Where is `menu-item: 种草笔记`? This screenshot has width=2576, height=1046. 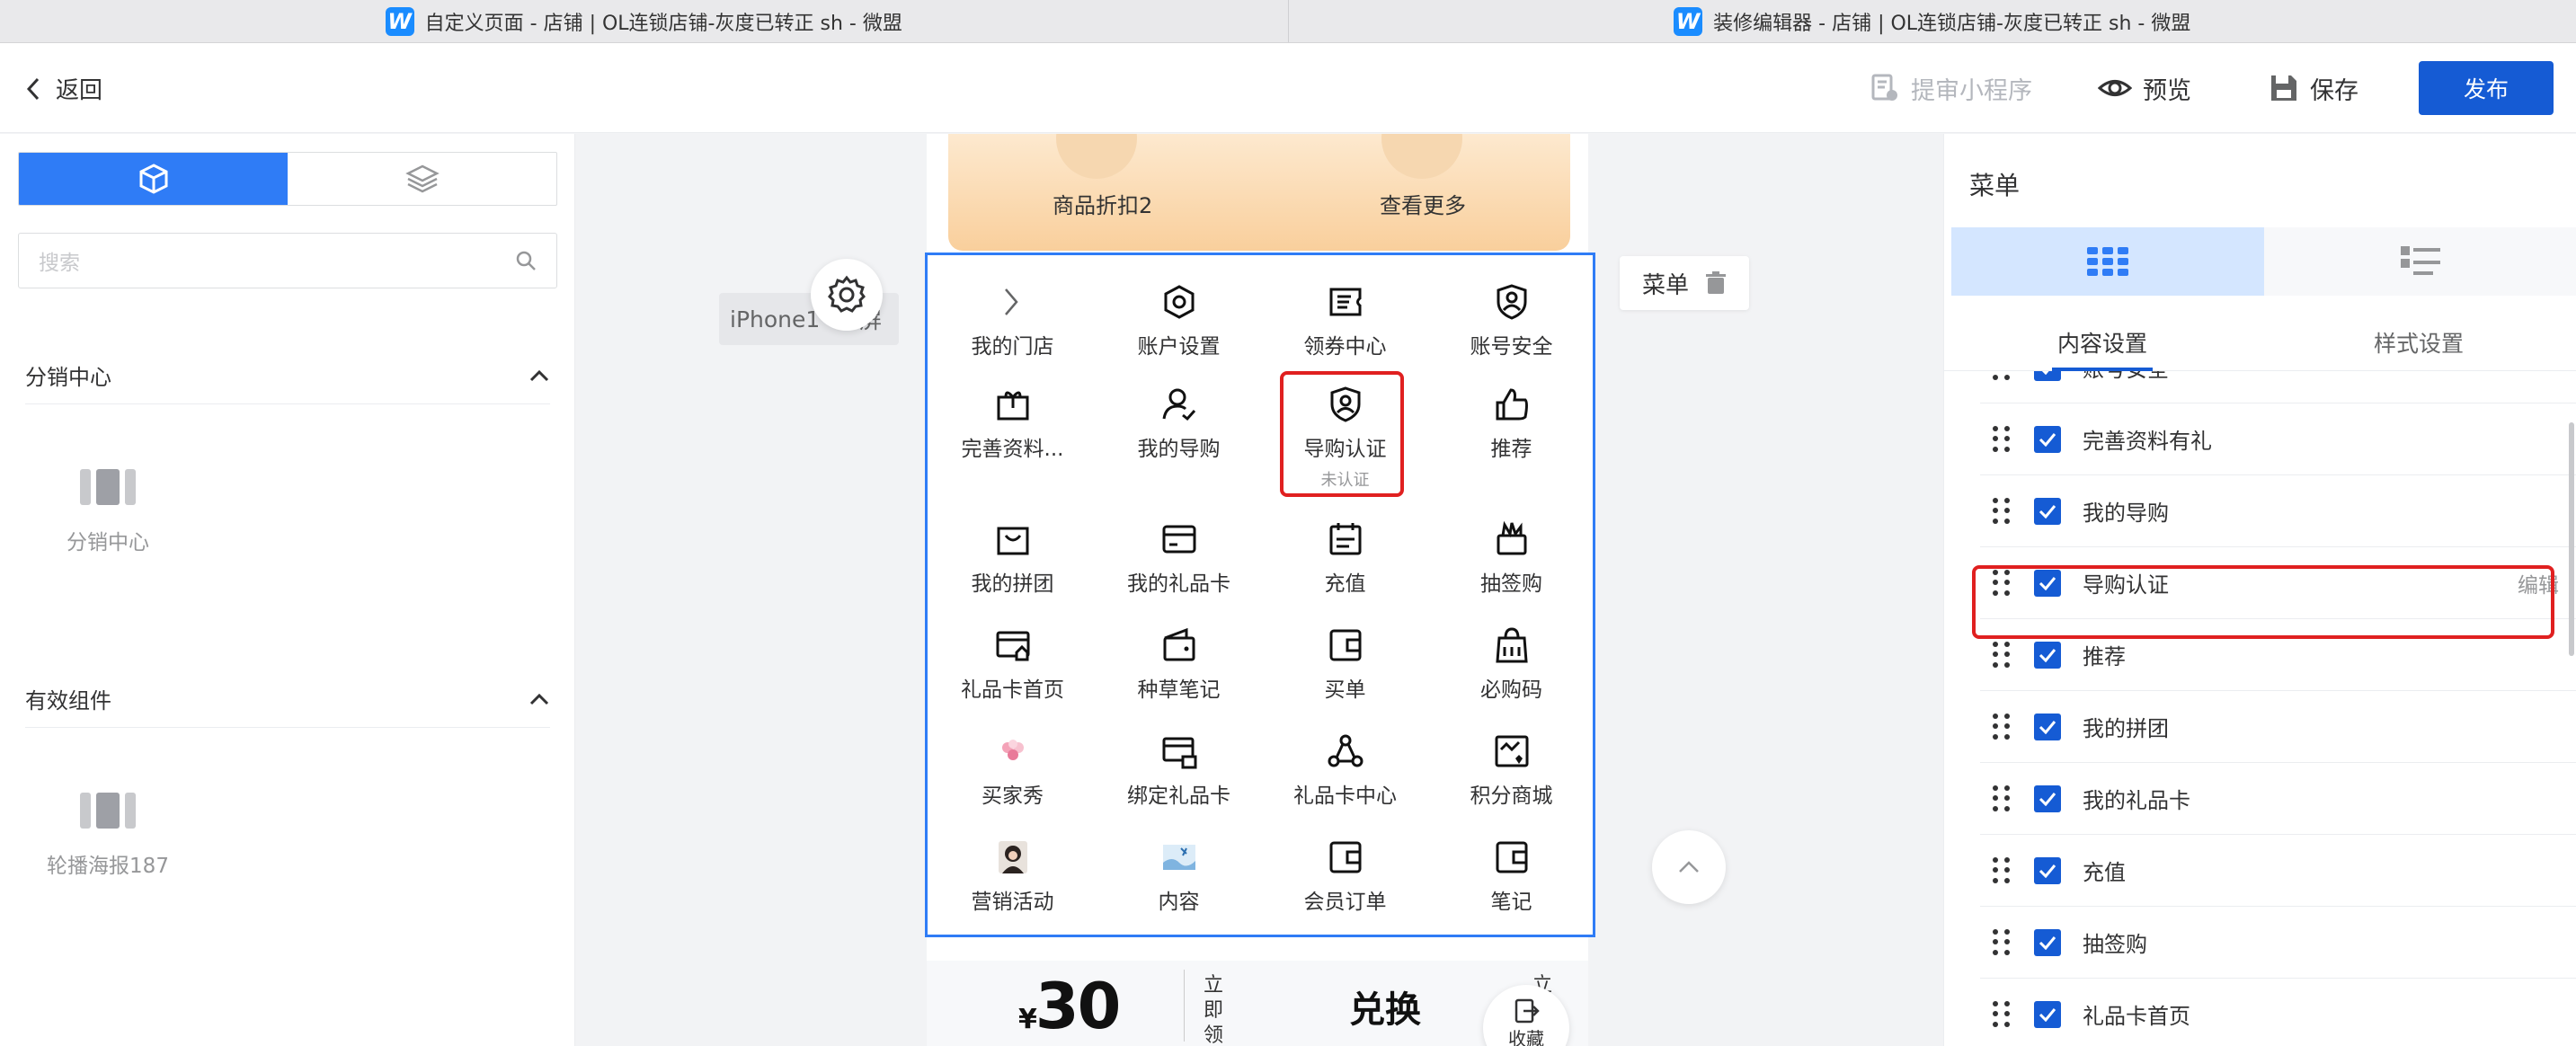 menu-item: 种草笔记 is located at coordinates (1179, 664).